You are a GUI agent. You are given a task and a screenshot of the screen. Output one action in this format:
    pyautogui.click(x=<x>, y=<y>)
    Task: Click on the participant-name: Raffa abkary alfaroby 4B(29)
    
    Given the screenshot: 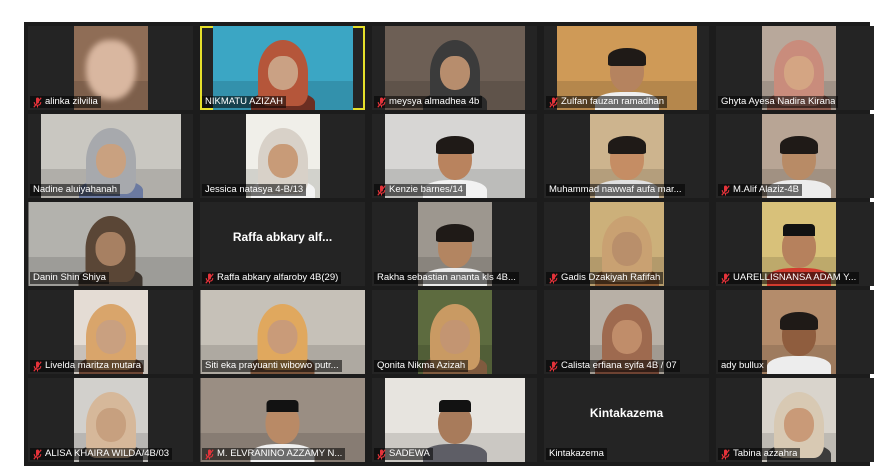 What is the action you would take?
    pyautogui.click(x=278, y=277)
    